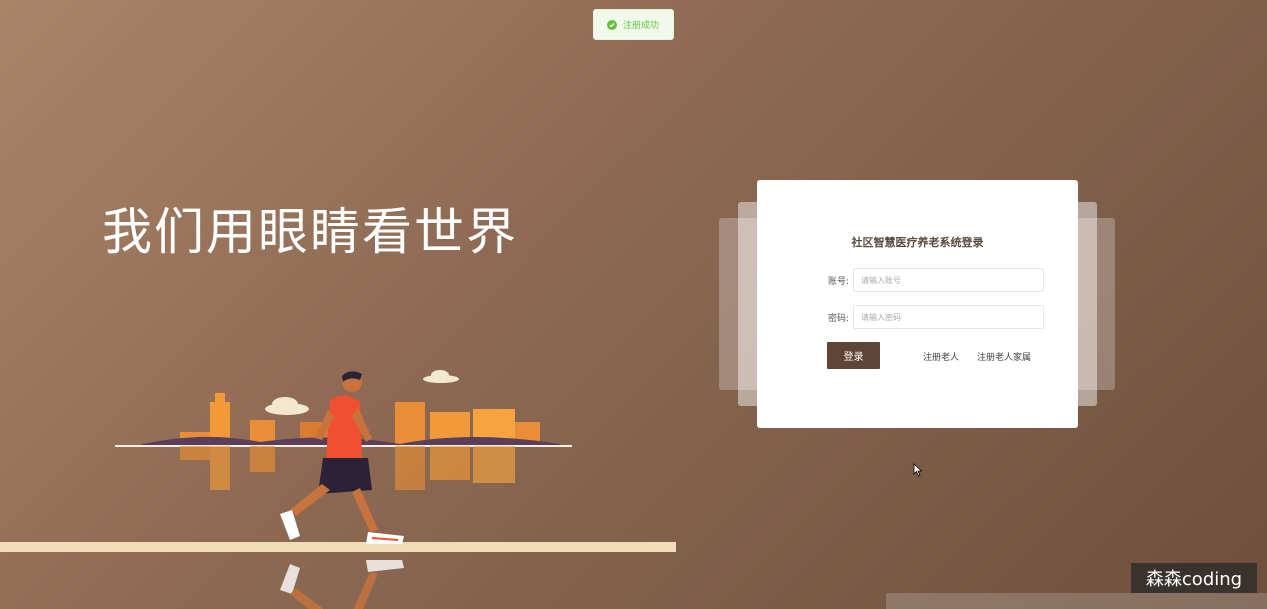 The width and height of the screenshot is (1267, 609). I want to click on mouse-cursor-icon, so click(918, 470).